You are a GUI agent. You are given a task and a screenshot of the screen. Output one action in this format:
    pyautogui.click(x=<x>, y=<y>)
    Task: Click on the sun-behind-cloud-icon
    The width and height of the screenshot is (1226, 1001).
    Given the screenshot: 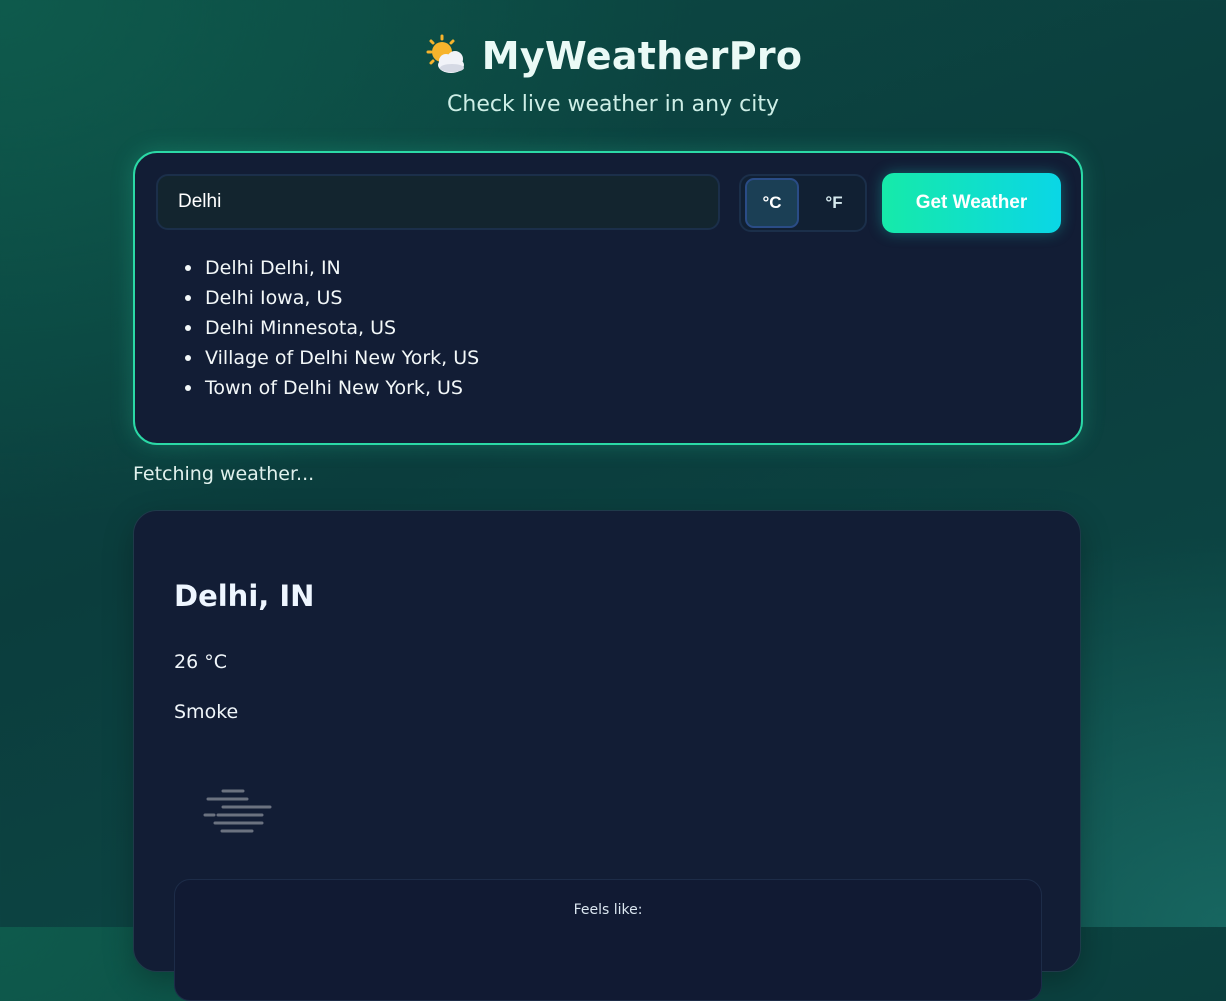 What is the action you would take?
    pyautogui.click(x=446, y=56)
    